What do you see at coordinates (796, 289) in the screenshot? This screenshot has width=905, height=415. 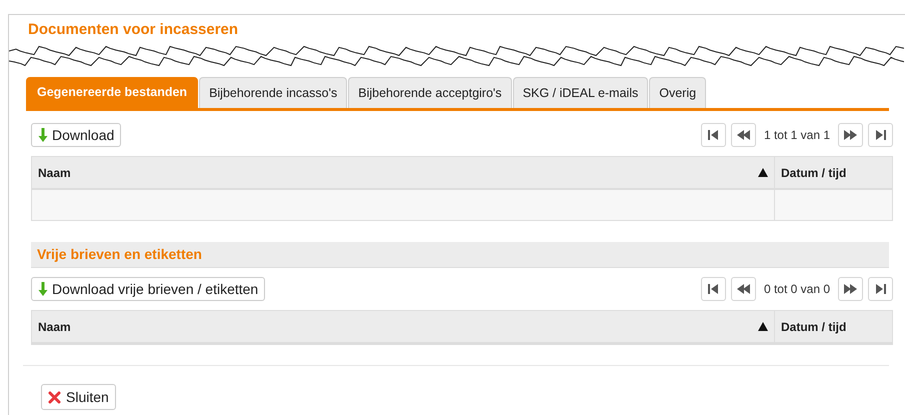 I see `page-counter: 0 tot 0 van 0` at bounding box center [796, 289].